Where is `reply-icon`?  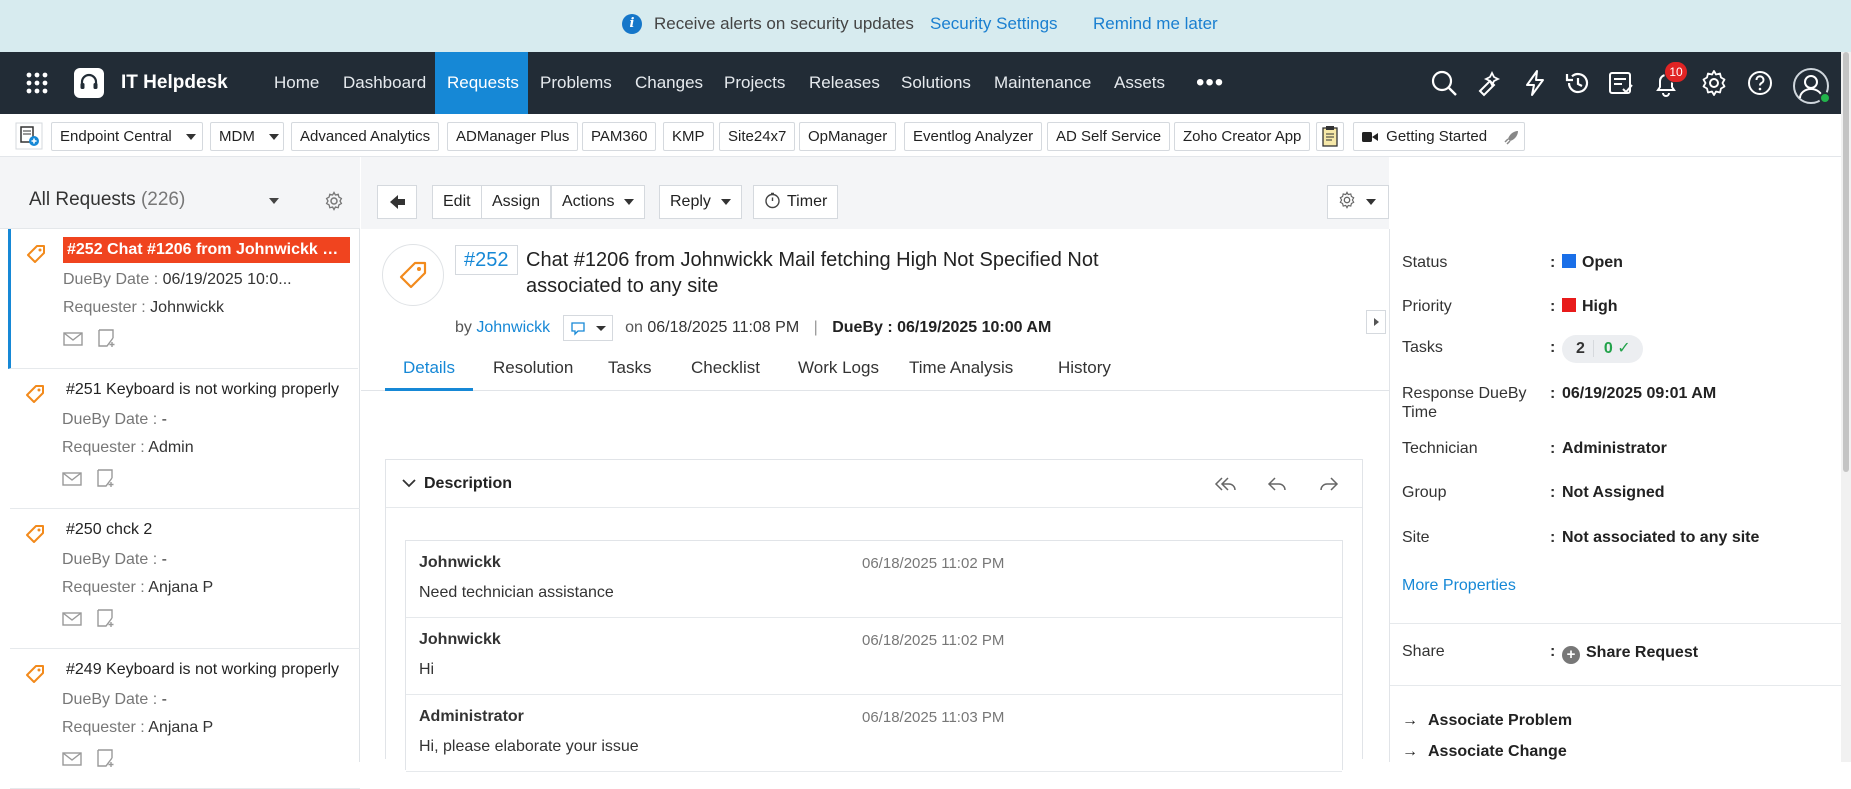 reply-icon is located at coordinates (1277, 484).